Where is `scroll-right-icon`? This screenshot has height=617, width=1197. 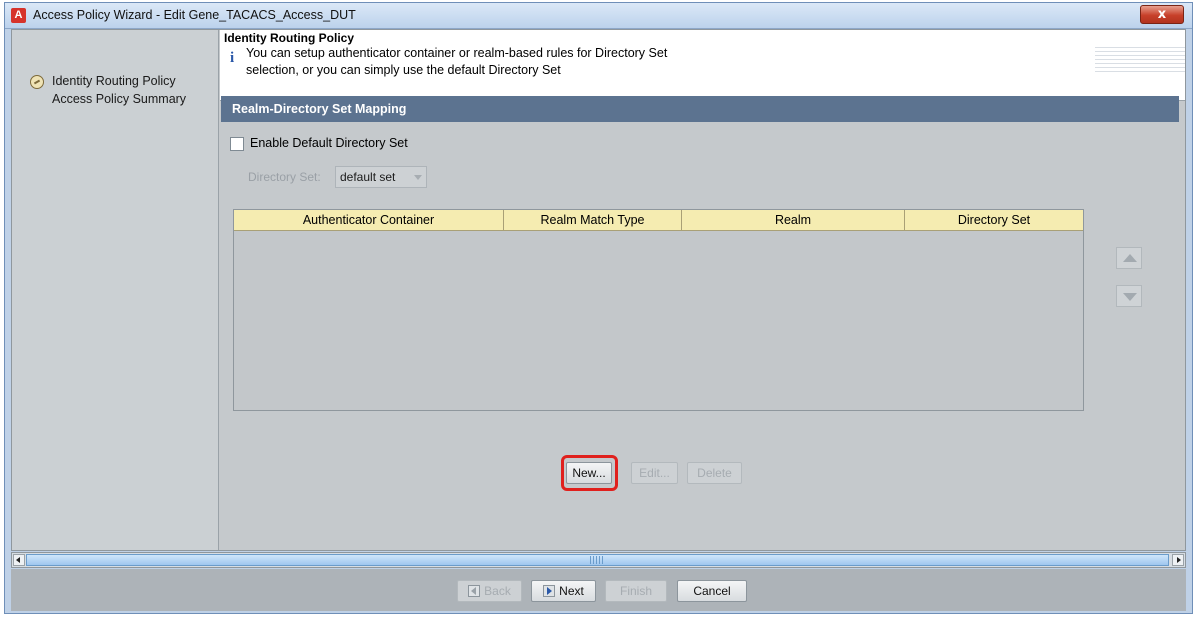 scroll-right-icon is located at coordinates (1178, 560).